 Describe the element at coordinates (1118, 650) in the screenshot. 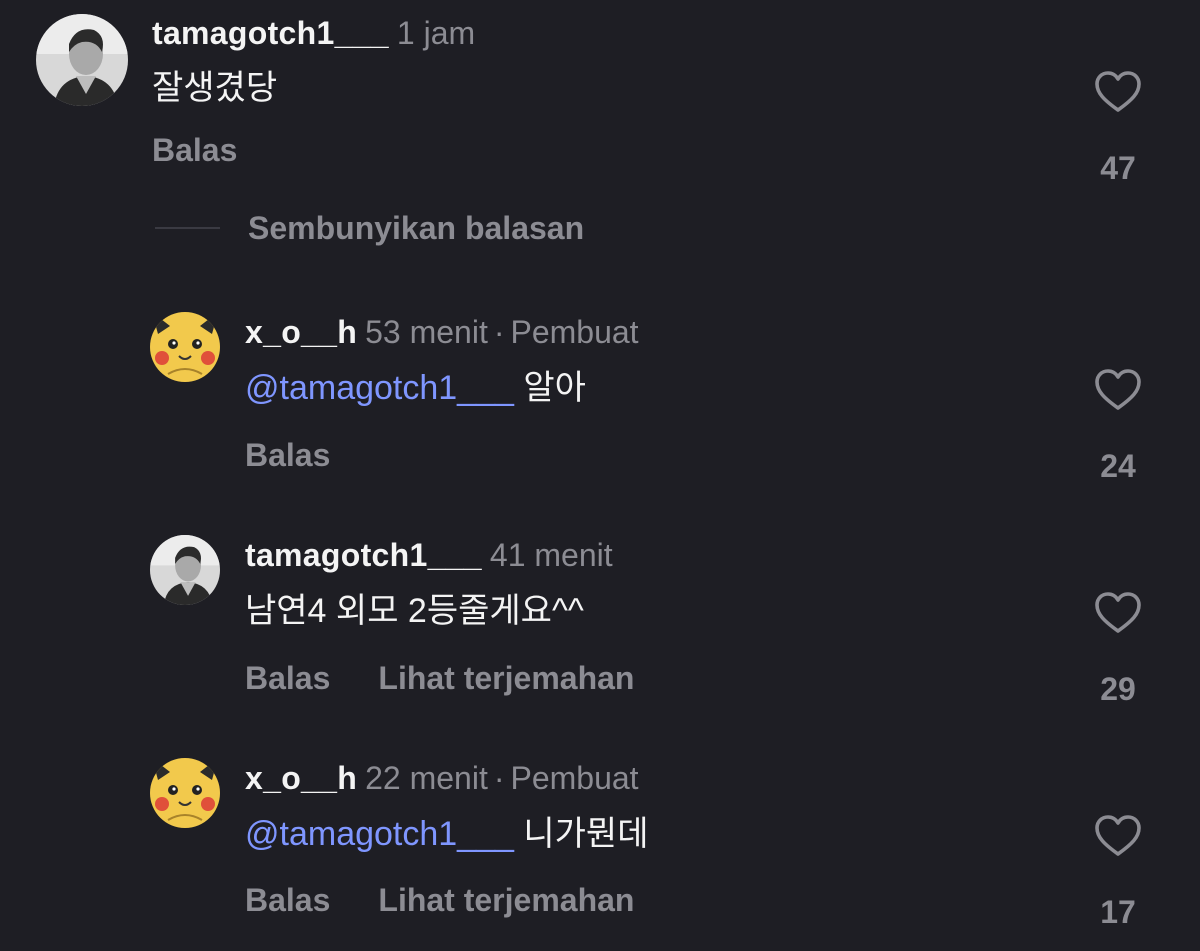

I see `like-button: 29` at that location.